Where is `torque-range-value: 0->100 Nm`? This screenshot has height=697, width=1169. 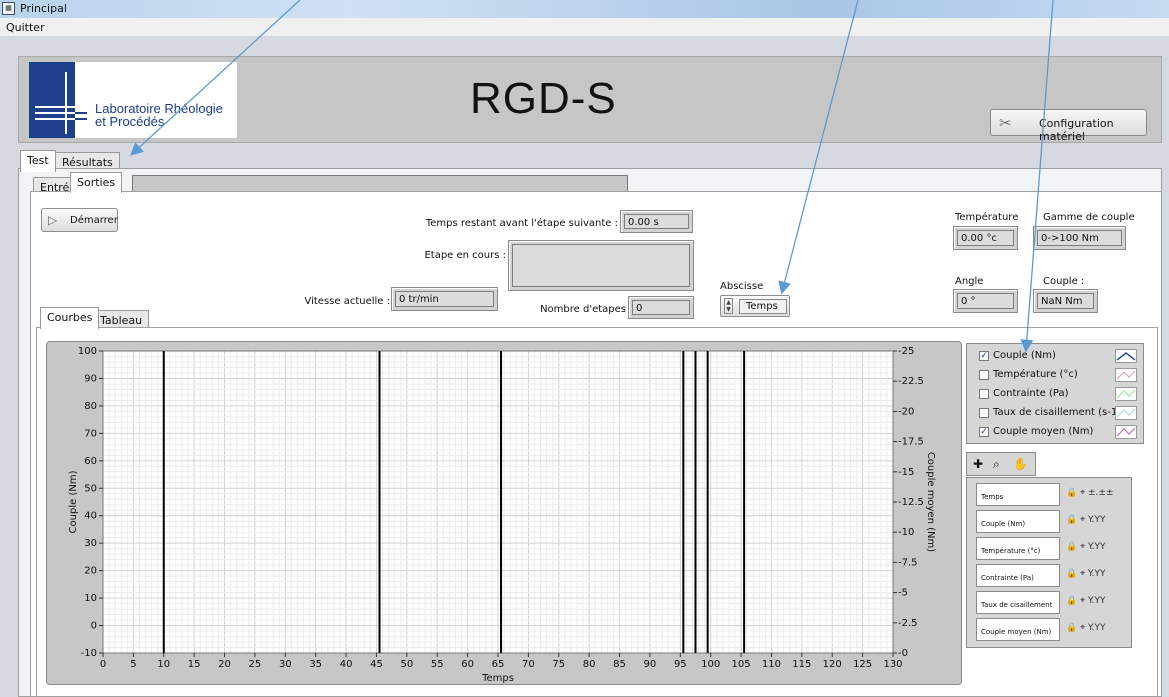 torque-range-value: 0->100 Nm is located at coordinates (1079, 238).